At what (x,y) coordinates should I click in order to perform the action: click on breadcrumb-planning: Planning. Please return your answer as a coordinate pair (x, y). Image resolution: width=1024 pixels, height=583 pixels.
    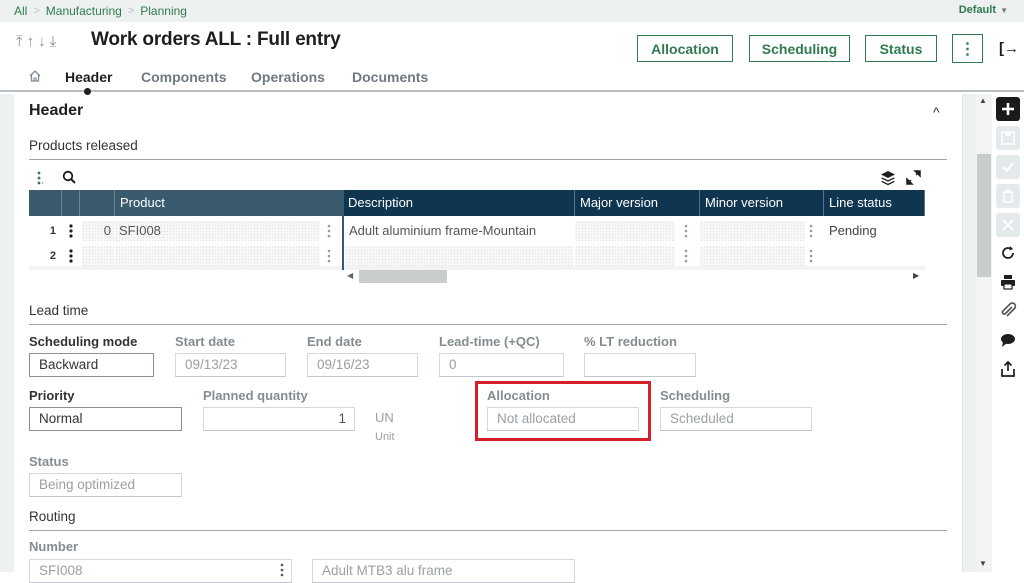
    Looking at the image, I should click on (163, 11).